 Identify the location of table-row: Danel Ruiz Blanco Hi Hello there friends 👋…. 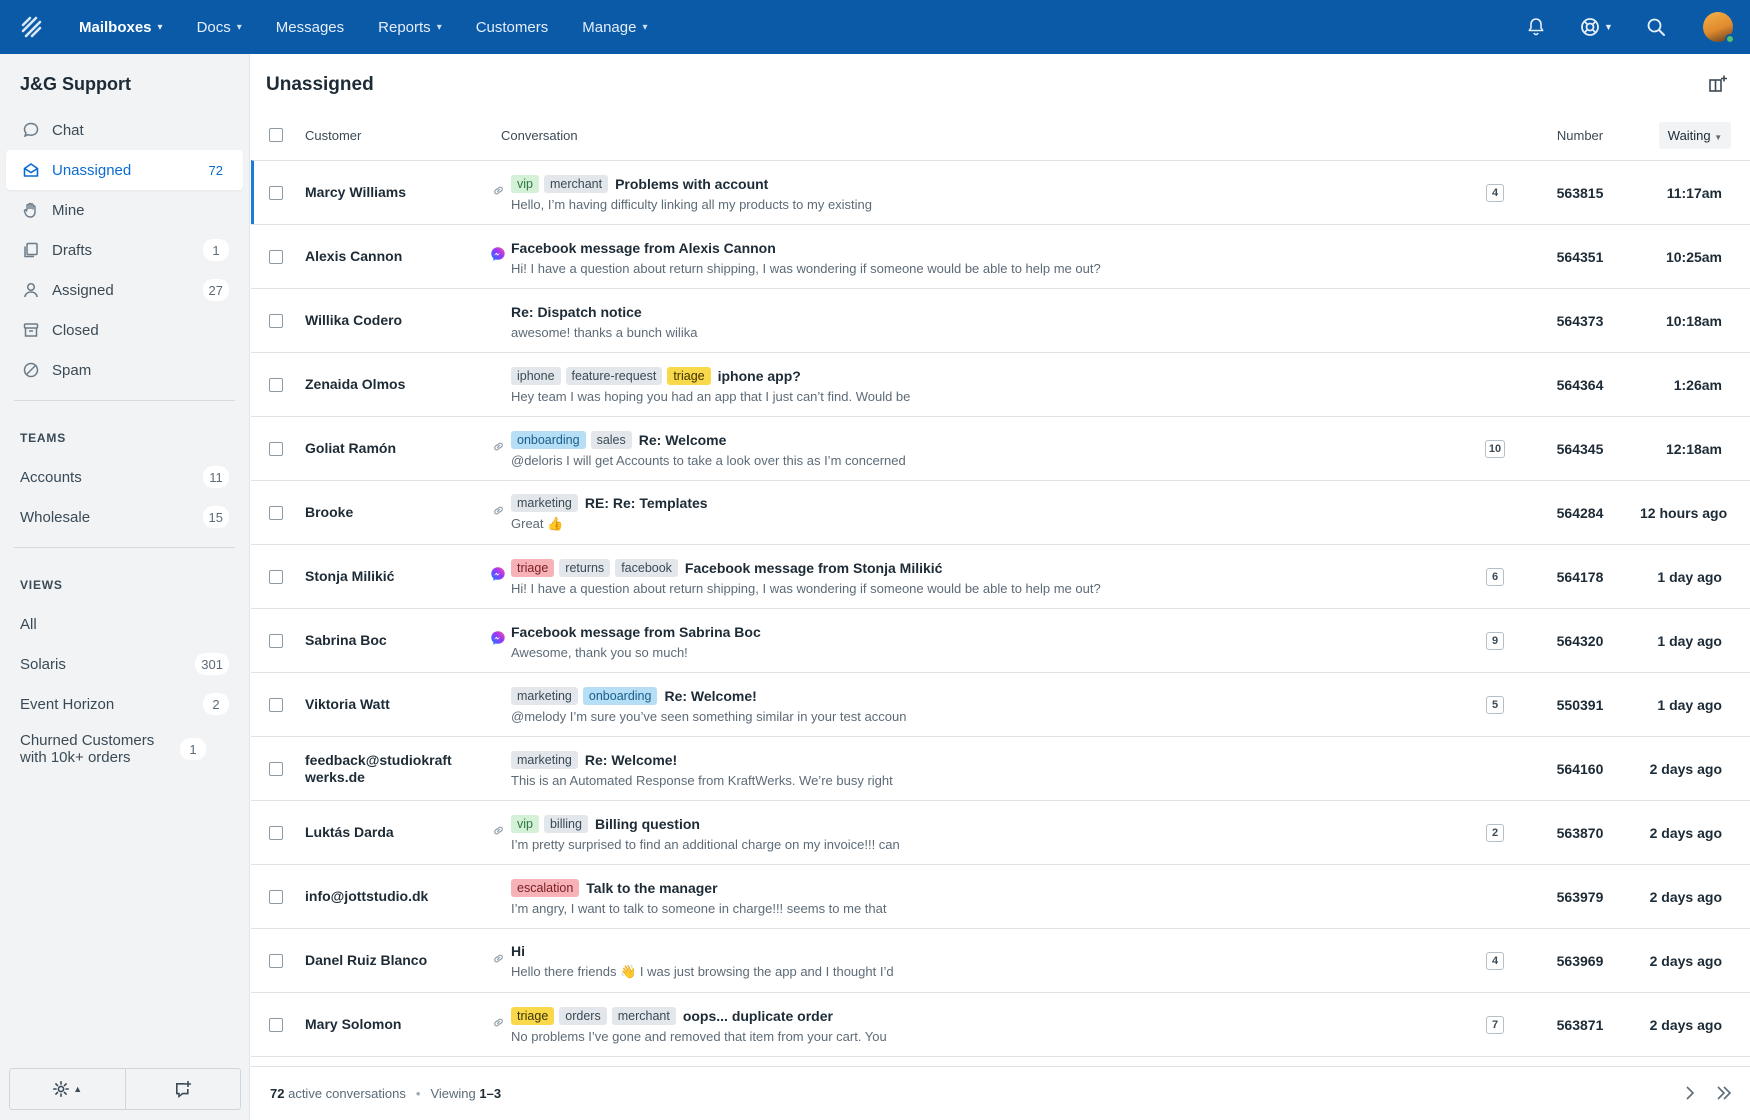
(1000, 960).